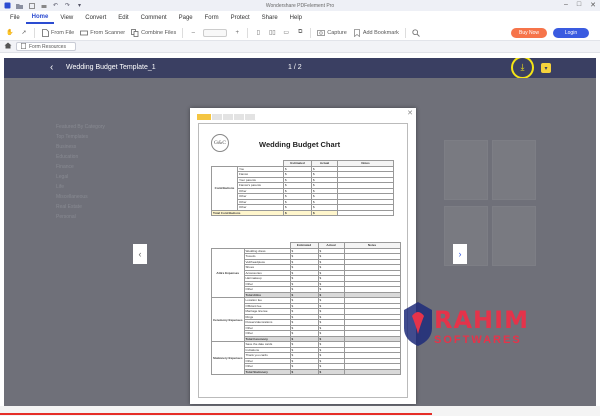 The height and width of the screenshot is (416, 600). I want to click on zoom-in-button: +, so click(237, 33).